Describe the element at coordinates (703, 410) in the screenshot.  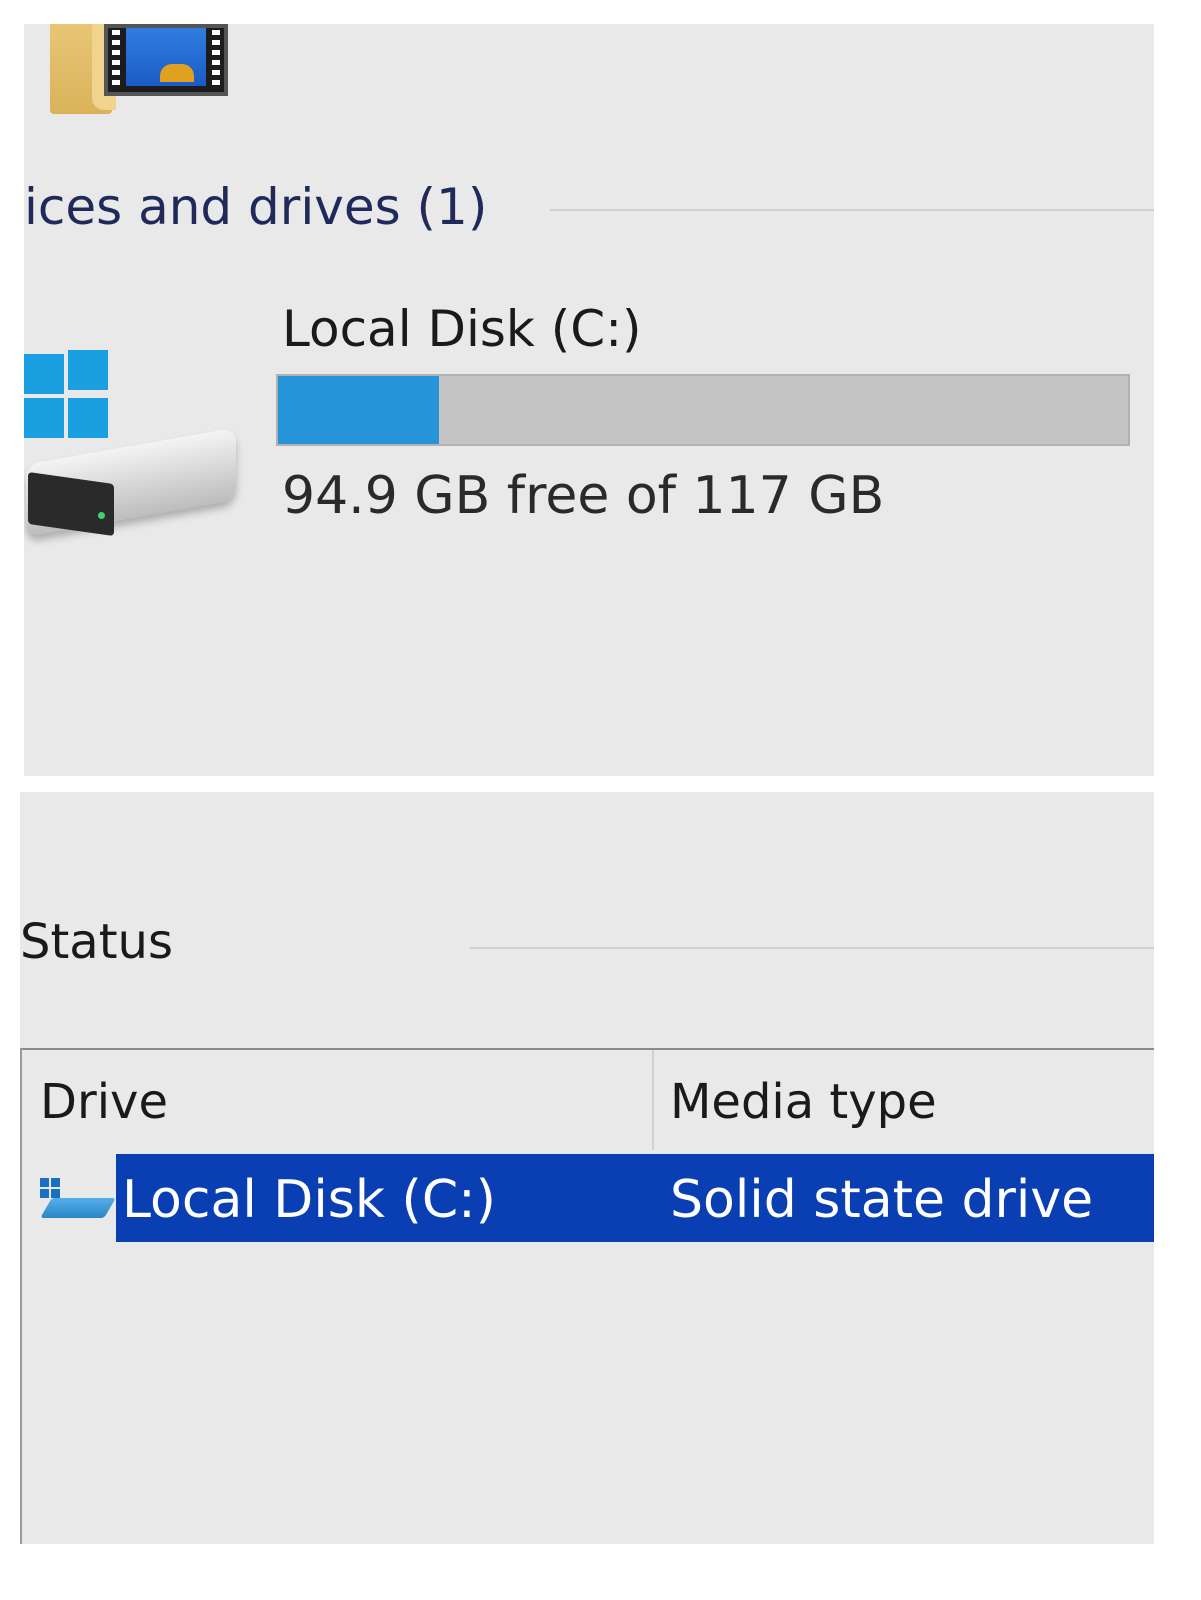
I see `disk-usage-bar` at that location.